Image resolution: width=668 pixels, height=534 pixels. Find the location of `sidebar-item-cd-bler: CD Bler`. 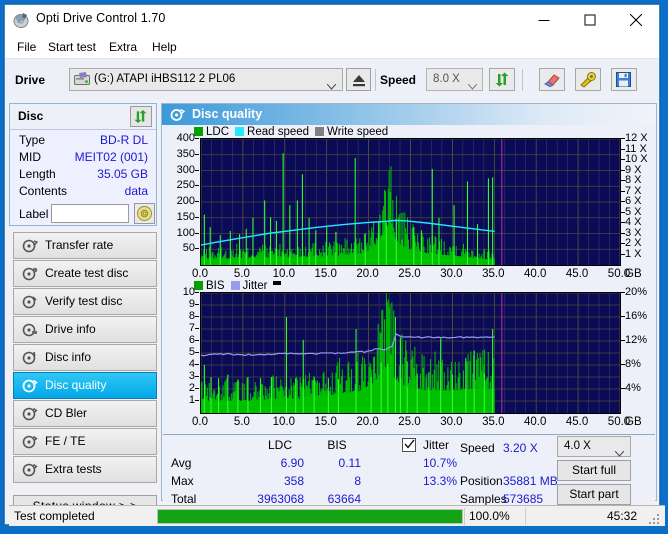

sidebar-item-cd-bler: CD Bler is located at coordinates (85, 413).